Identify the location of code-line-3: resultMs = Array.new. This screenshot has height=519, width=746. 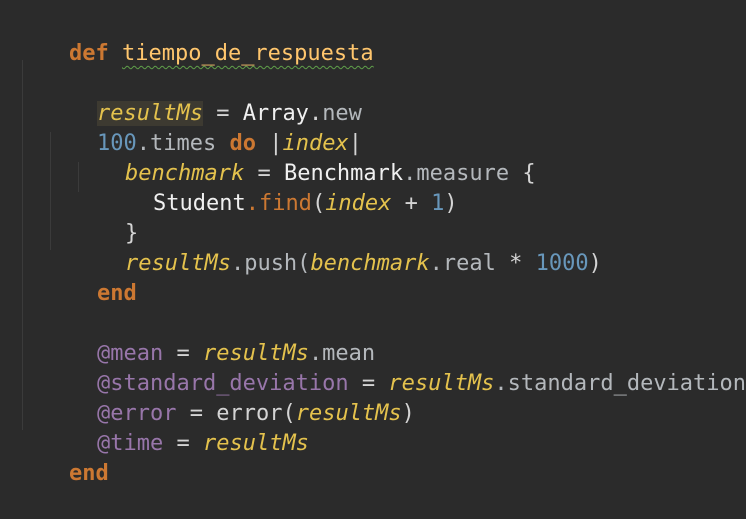
(203, 97).